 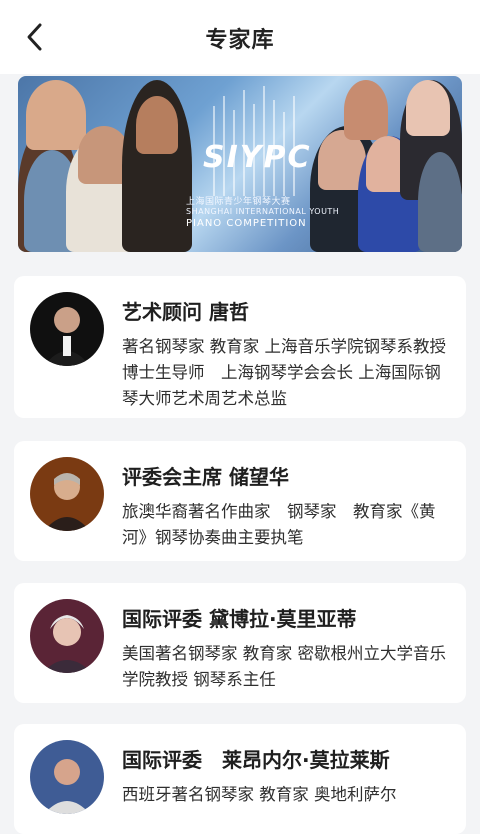 What do you see at coordinates (240, 779) in the screenshot?
I see `expert-card: 国际评委 莱昂内尔·莫拉莱斯 西班牙著名钢琴家 教育家 奥地利萨尔` at bounding box center [240, 779].